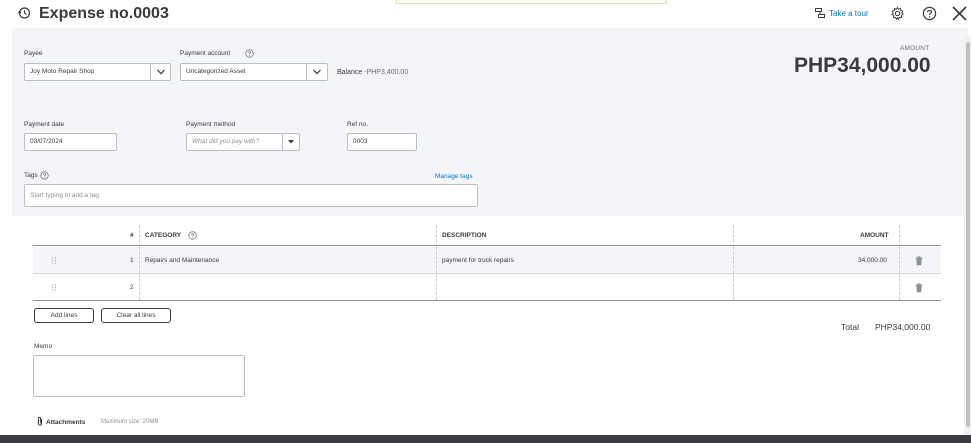 The height and width of the screenshot is (443, 971). Describe the element at coordinates (243, 72) in the screenshot. I see `payment-account-field: Uncategorized Asset` at that location.